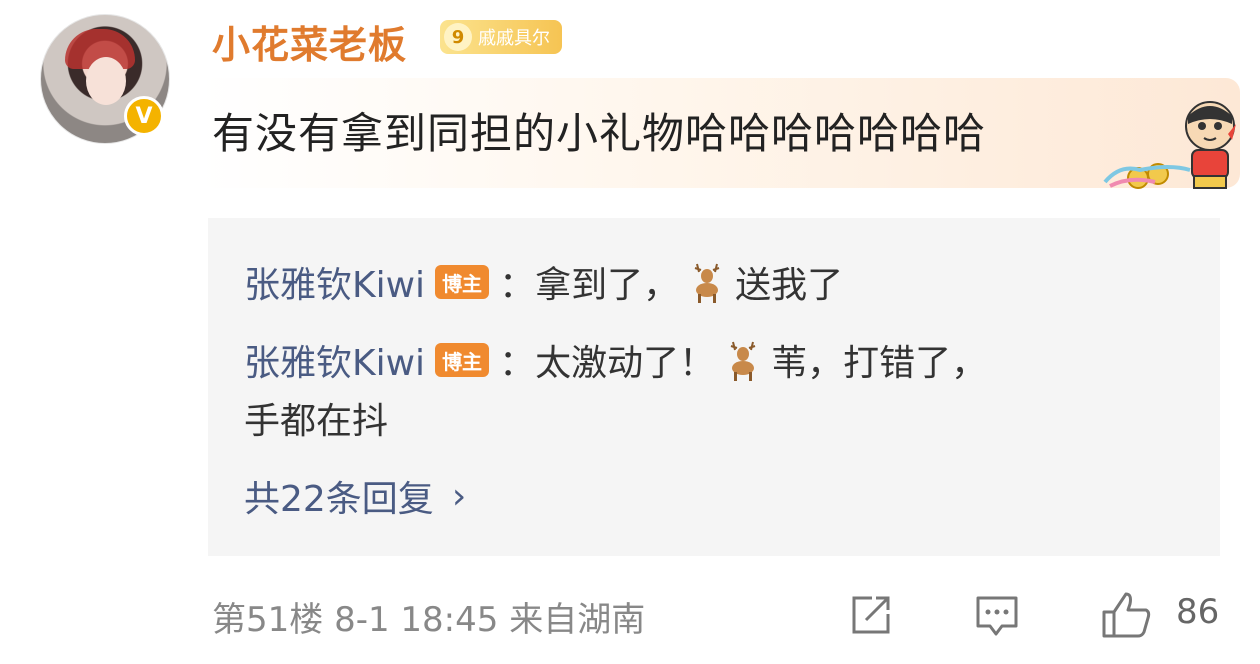 This screenshot has height=664, width=1260. Describe the element at coordinates (339, 499) in the screenshot. I see `more-replies-label: 共22条回复` at that location.